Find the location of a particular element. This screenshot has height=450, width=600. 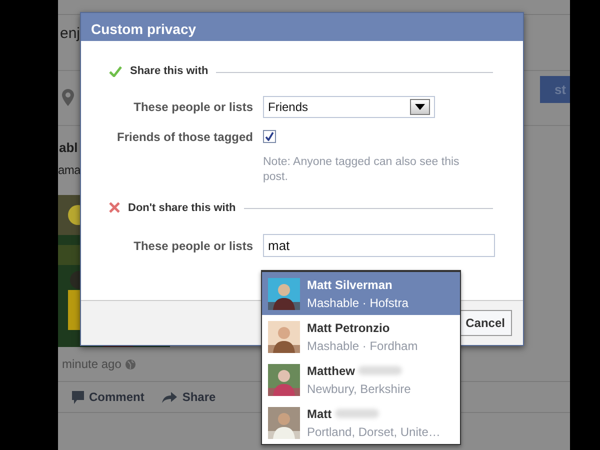

suggestion-item: Matt Petronzio Mashable · Fordham is located at coordinates (361, 336).